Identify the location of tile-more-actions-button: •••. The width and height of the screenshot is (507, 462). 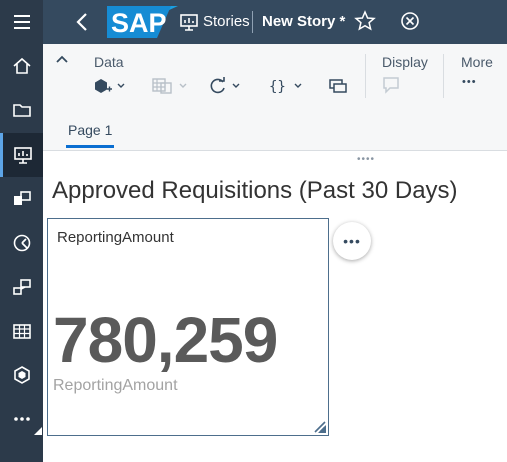
(352, 241).